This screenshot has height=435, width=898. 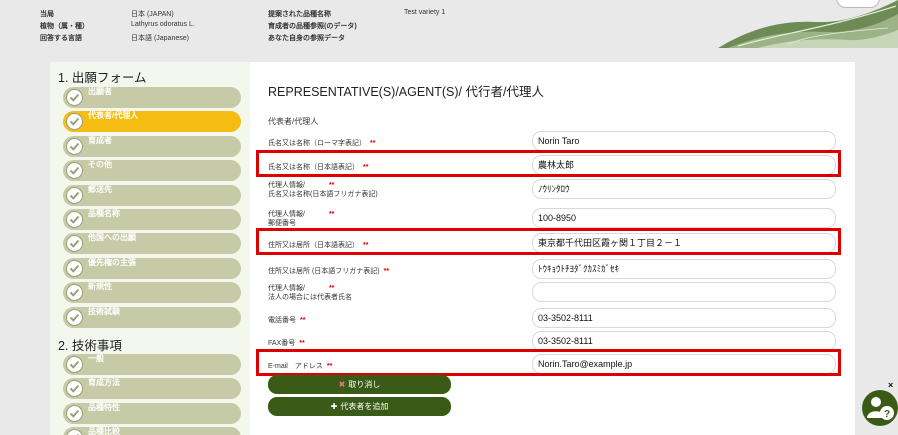 What do you see at coordinates (306, 38) in the screenshot?
I see `own-ref-label: あなた自身の参照データ` at bounding box center [306, 38].